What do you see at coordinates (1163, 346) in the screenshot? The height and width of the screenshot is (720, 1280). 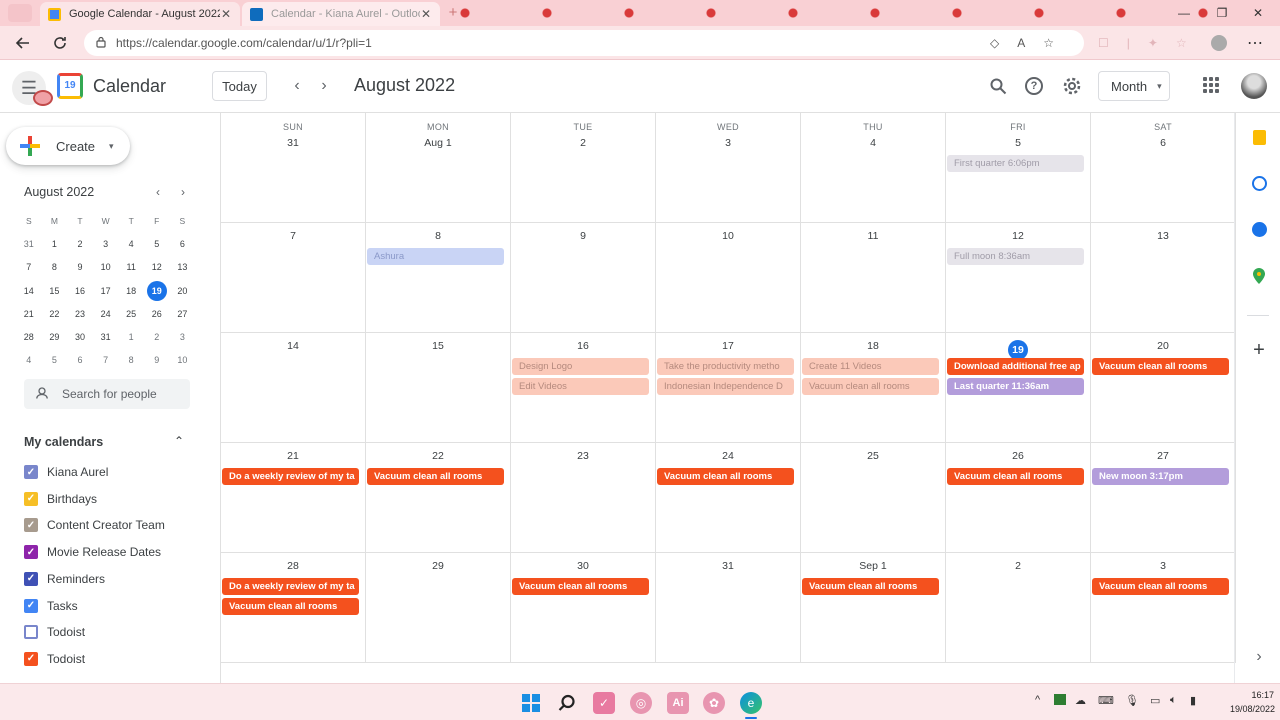 I see `day-number: 20` at bounding box center [1163, 346].